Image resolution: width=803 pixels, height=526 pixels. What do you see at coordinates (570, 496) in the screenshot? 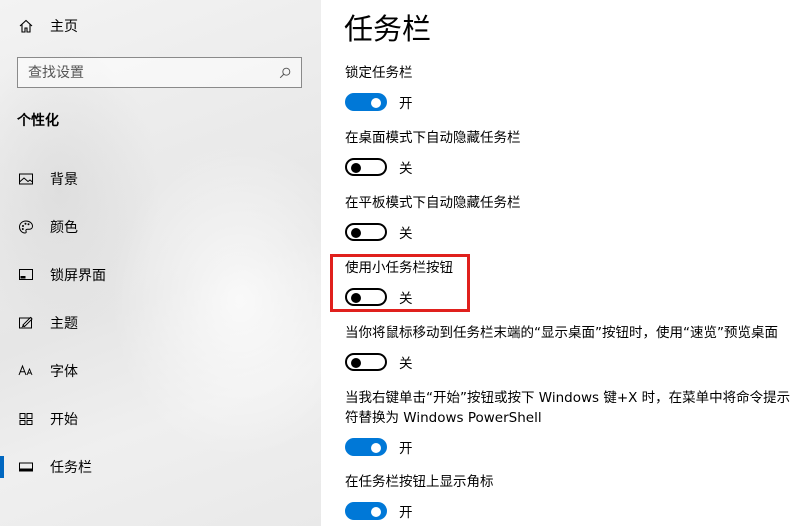
I see `setting-badges: 在任务栏按钮上显示角标 开` at bounding box center [570, 496].